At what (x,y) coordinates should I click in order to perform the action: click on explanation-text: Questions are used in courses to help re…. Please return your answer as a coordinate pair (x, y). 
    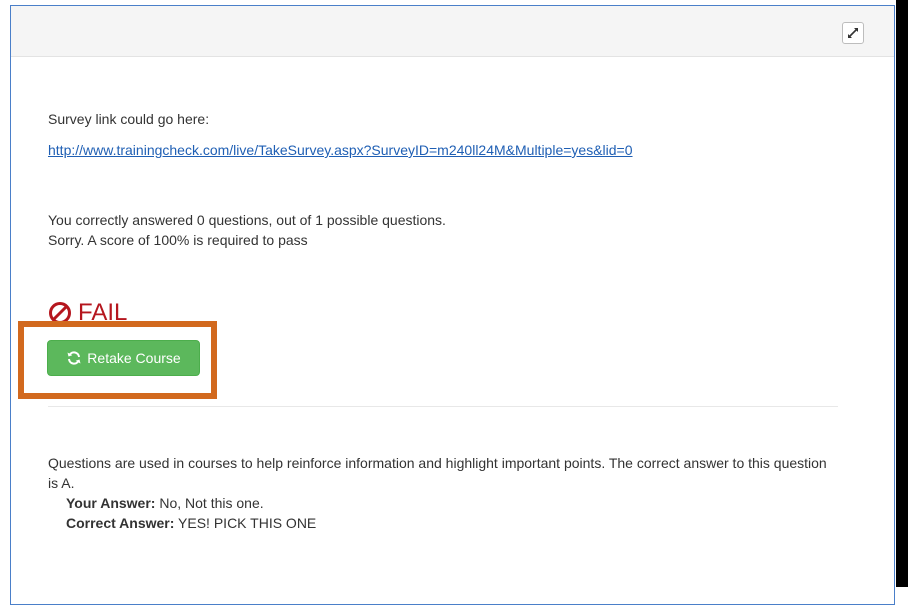
    Looking at the image, I should click on (437, 473).